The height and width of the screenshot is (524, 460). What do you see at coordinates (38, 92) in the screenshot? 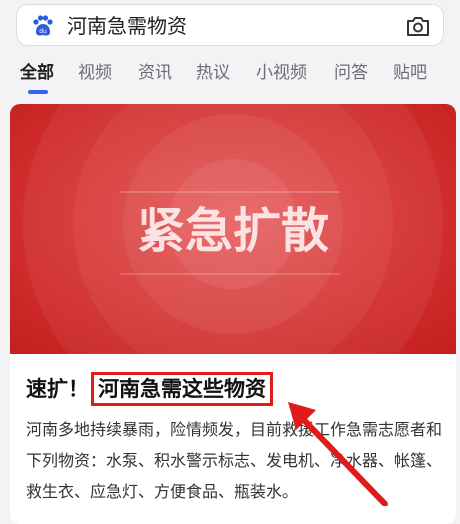
I see `active-tab-indicator` at bounding box center [38, 92].